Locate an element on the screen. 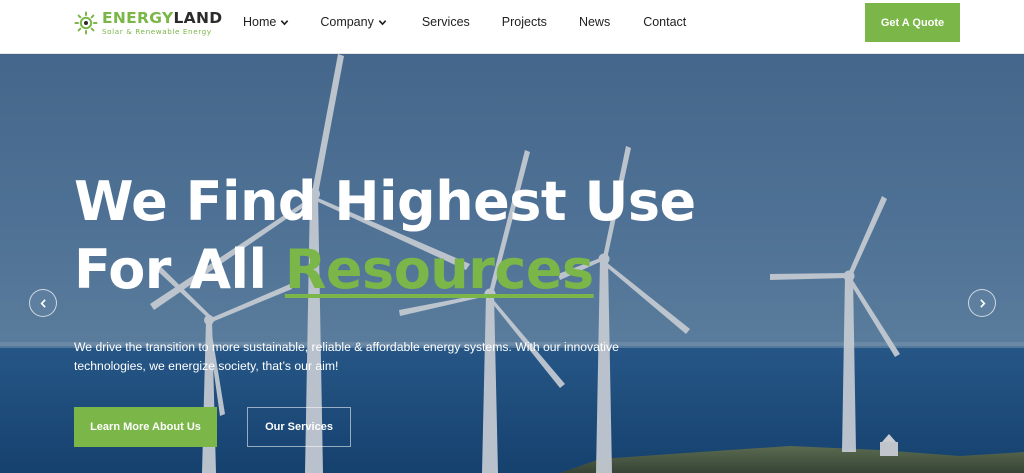  slider-prev-button is located at coordinates (43, 303).